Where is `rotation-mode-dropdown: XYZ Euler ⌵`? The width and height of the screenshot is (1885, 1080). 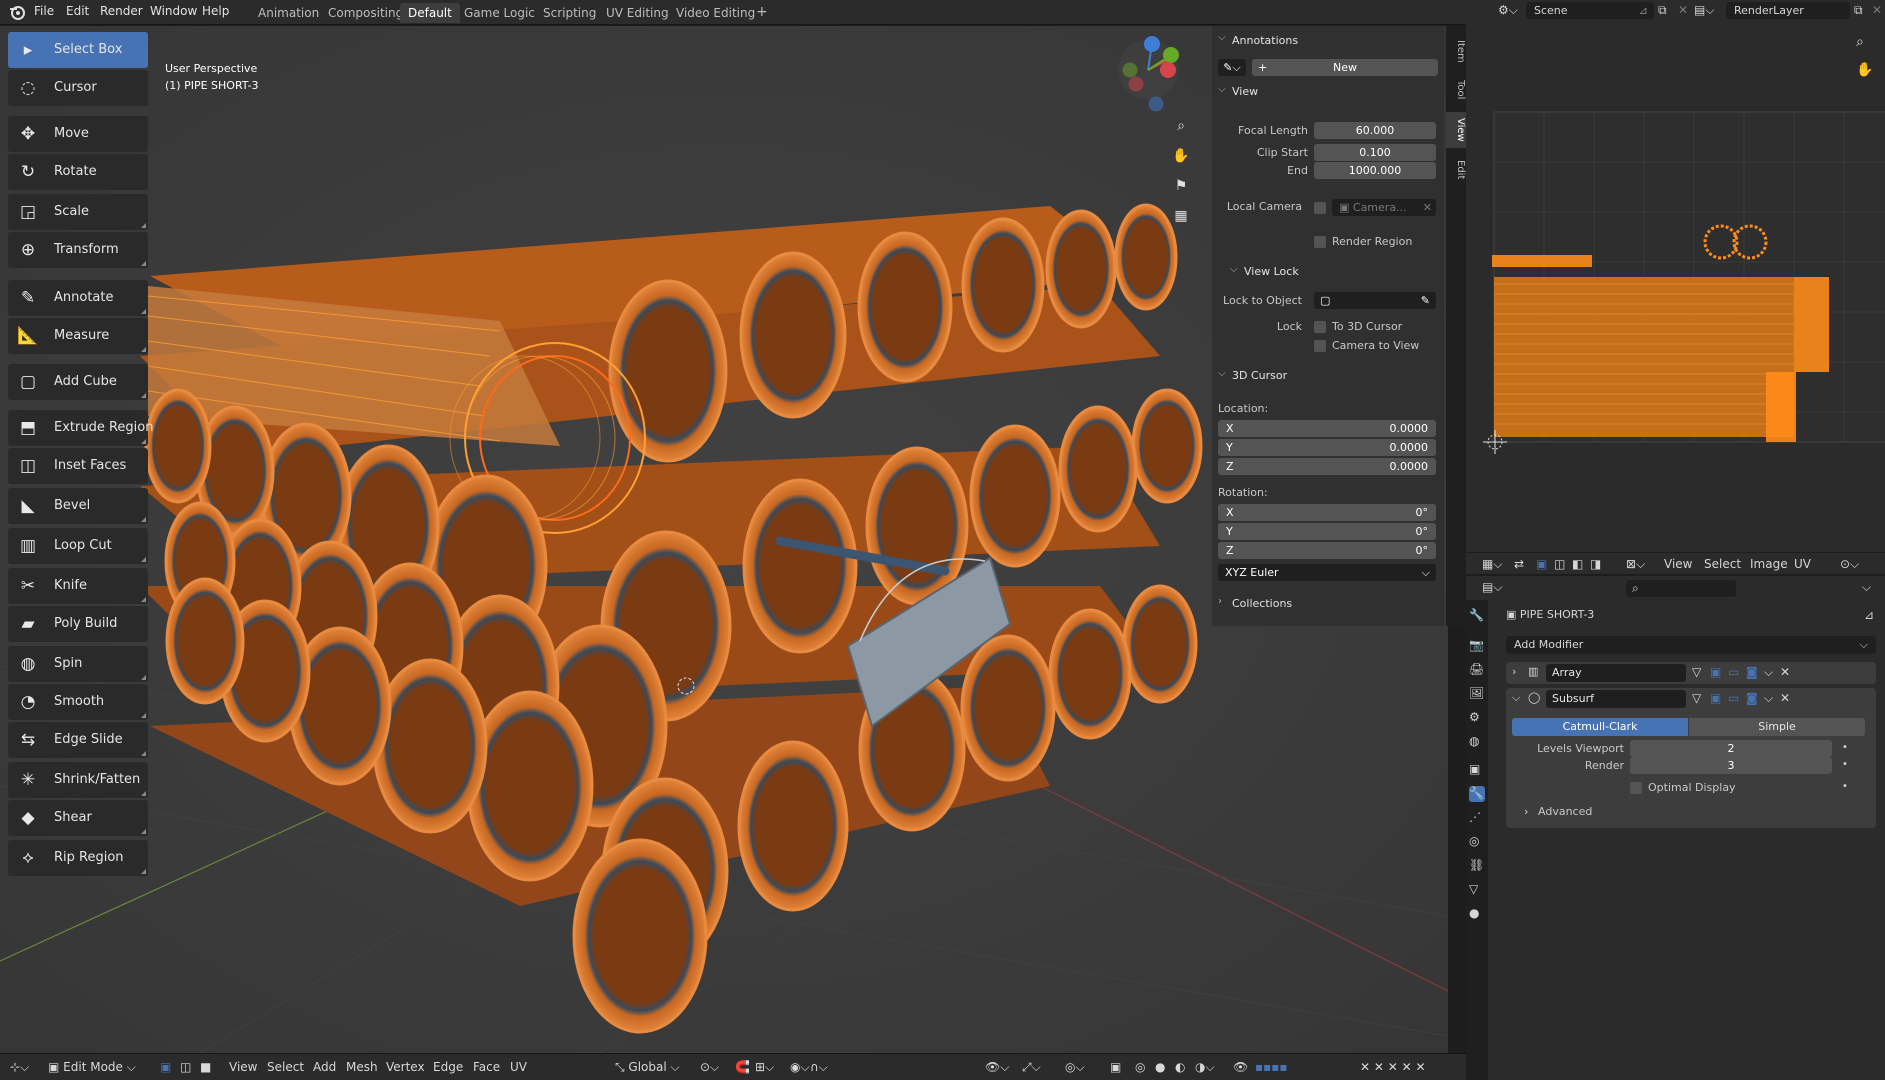 rotation-mode-dropdown: XYZ Euler ⌵ is located at coordinates (1327, 572).